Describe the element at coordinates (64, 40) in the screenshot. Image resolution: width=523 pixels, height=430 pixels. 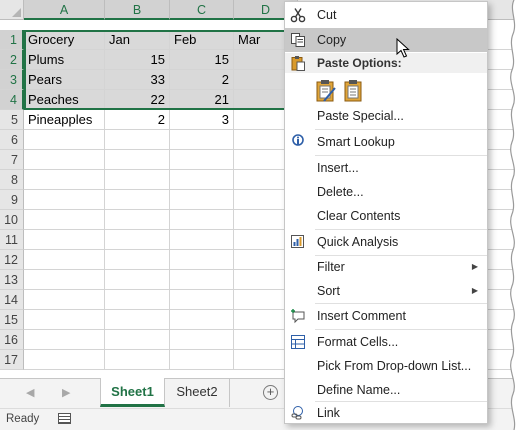
I see `cell-a1: Grocery` at that location.